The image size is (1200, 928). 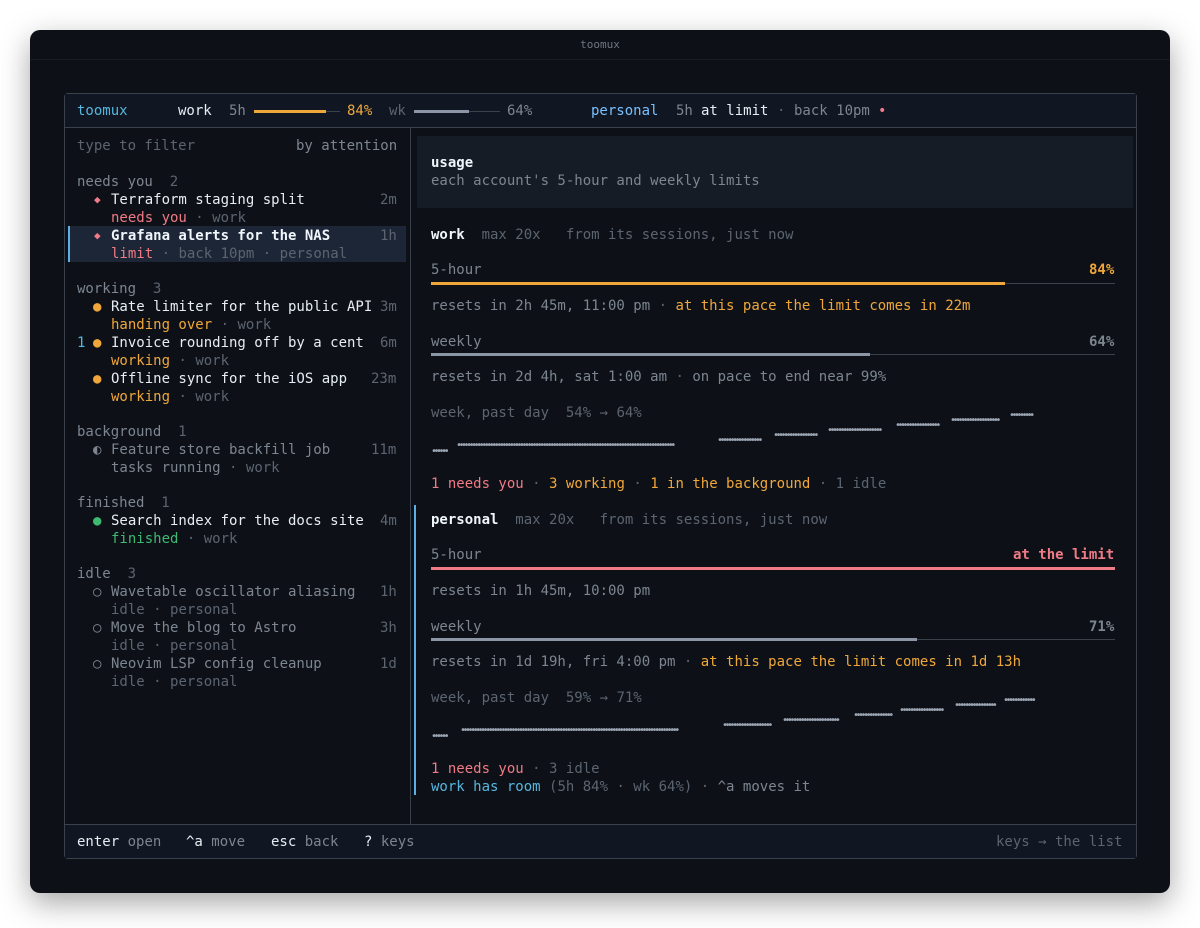 I want to click on work-5h-progress, so click(x=718, y=283).